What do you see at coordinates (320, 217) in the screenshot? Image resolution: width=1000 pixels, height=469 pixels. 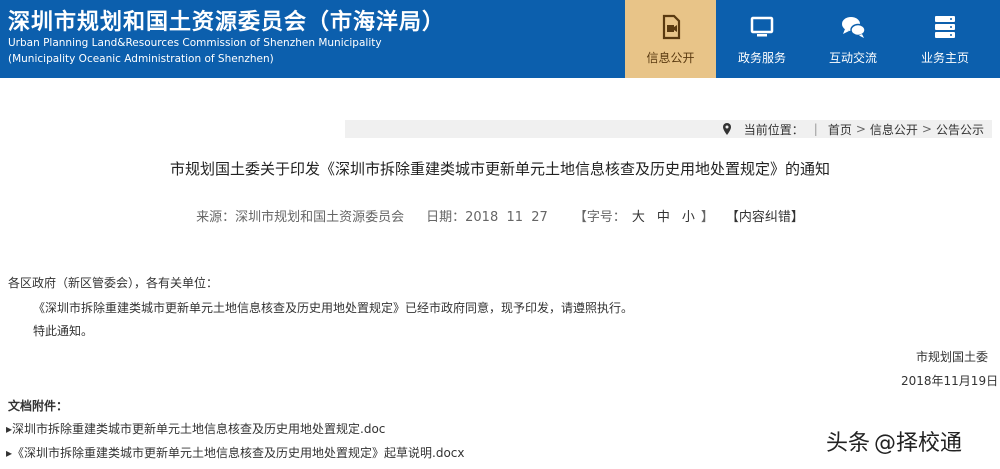 I see `source-value: 深圳市规划和国土资源委员会` at bounding box center [320, 217].